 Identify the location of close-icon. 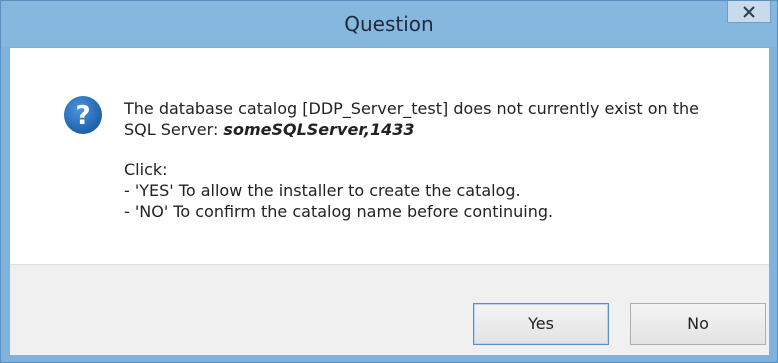
(749, 11).